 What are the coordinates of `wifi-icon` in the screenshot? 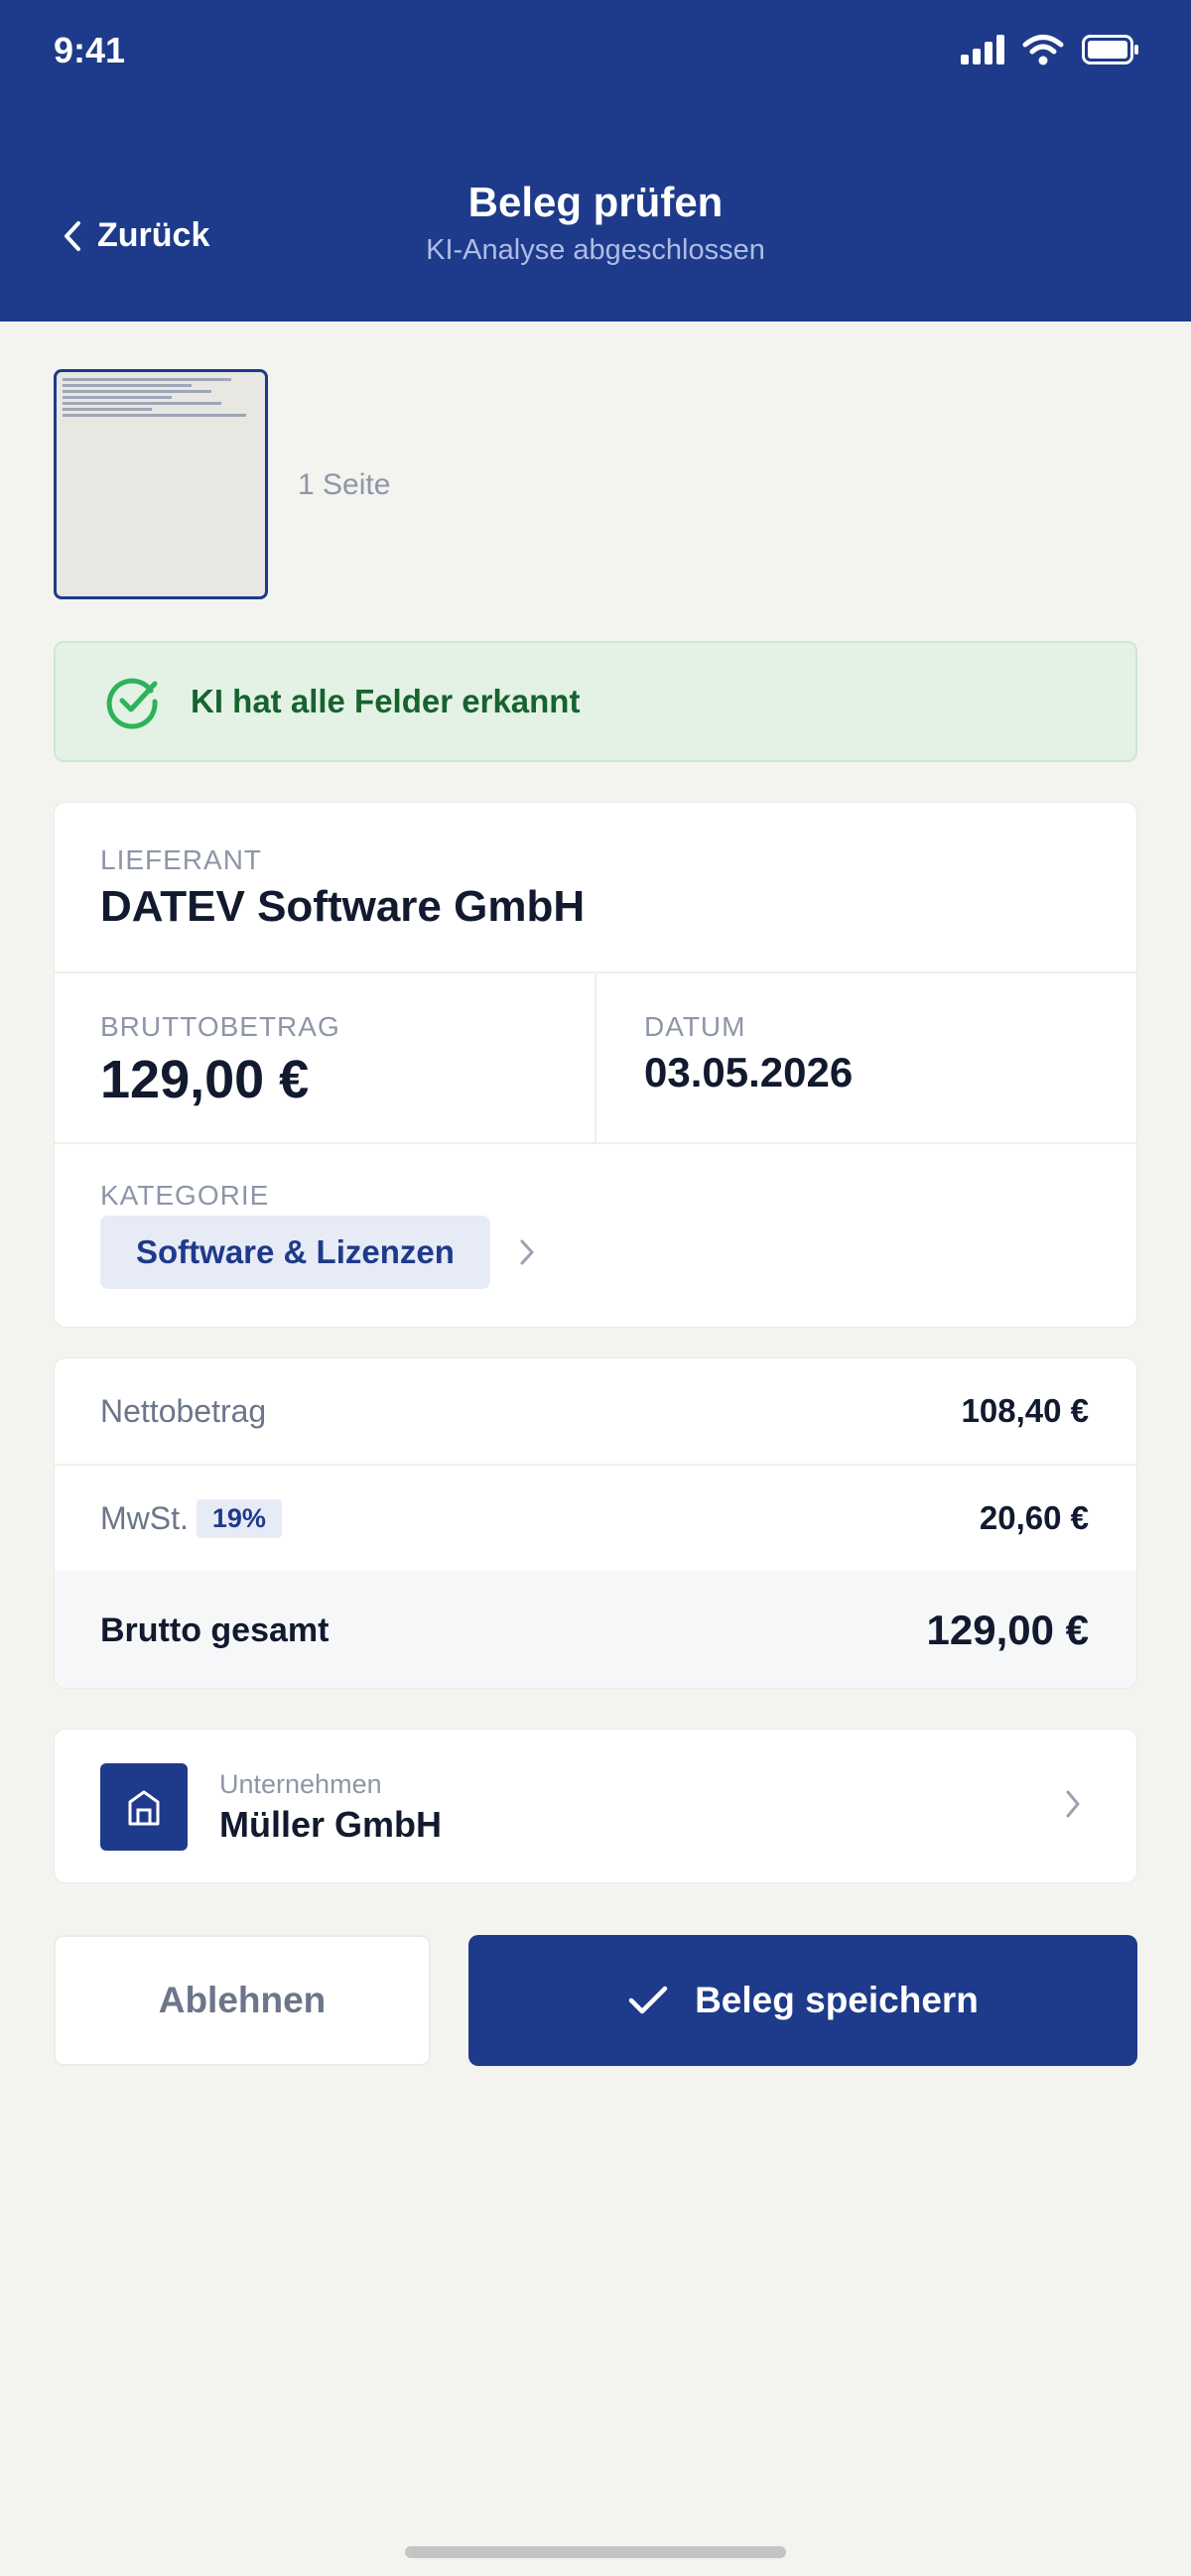 It's located at (1043, 50).